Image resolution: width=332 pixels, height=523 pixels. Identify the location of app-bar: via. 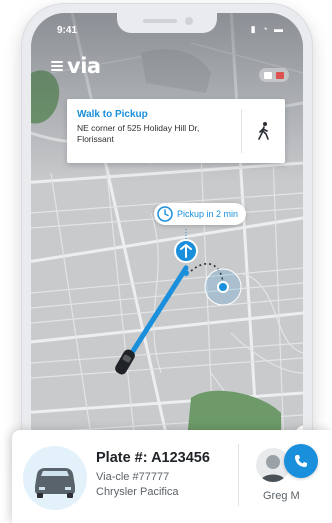
(76, 66).